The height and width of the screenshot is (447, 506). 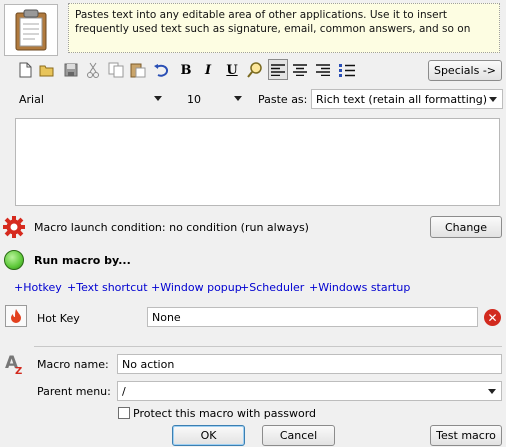 What do you see at coordinates (359, 287) in the screenshot?
I see `link-windows-startup: +Windows startup` at bounding box center [359, 287].